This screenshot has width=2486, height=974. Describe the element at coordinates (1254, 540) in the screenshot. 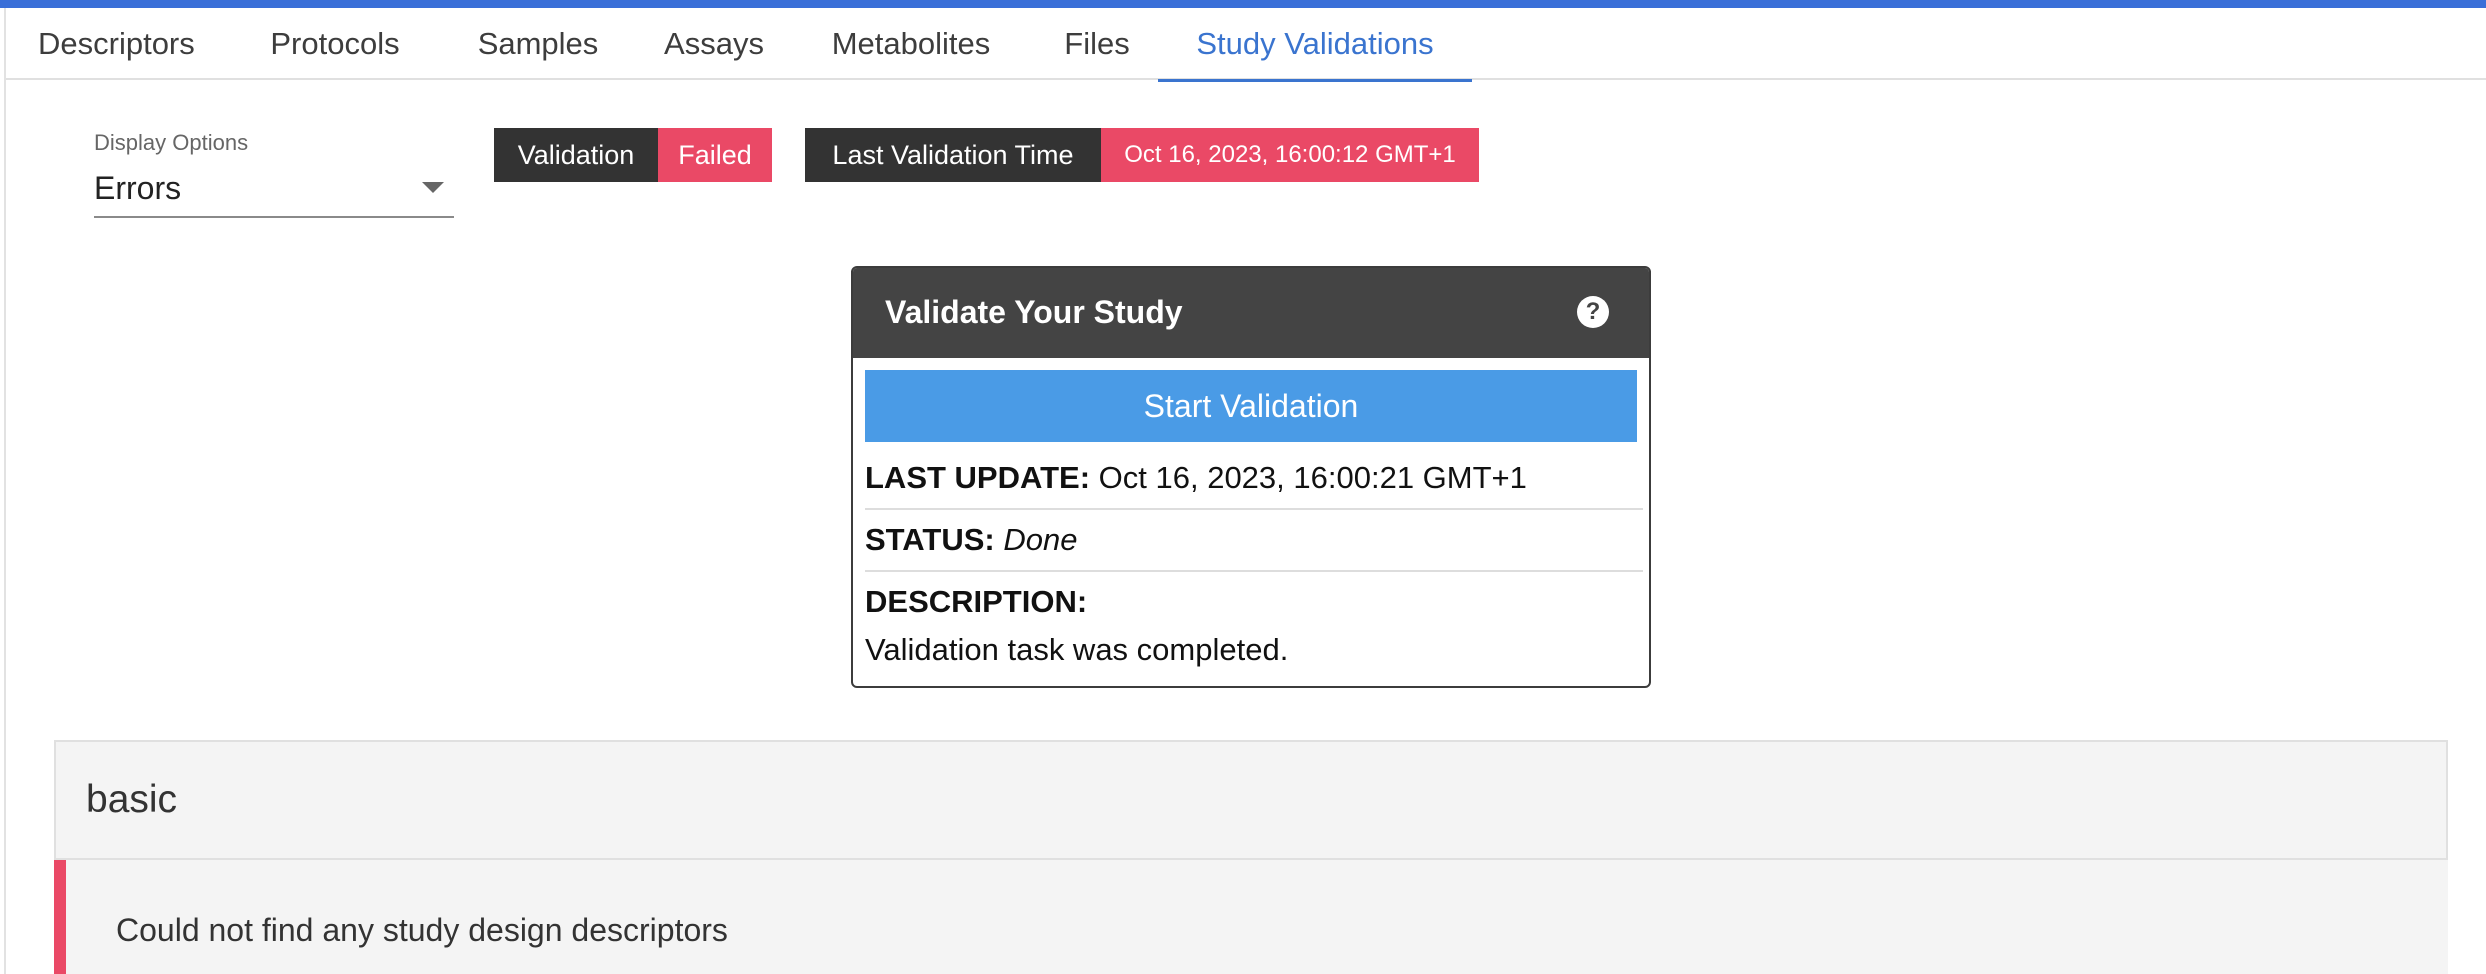

I see `status-row: STATUS: Done` at that location.